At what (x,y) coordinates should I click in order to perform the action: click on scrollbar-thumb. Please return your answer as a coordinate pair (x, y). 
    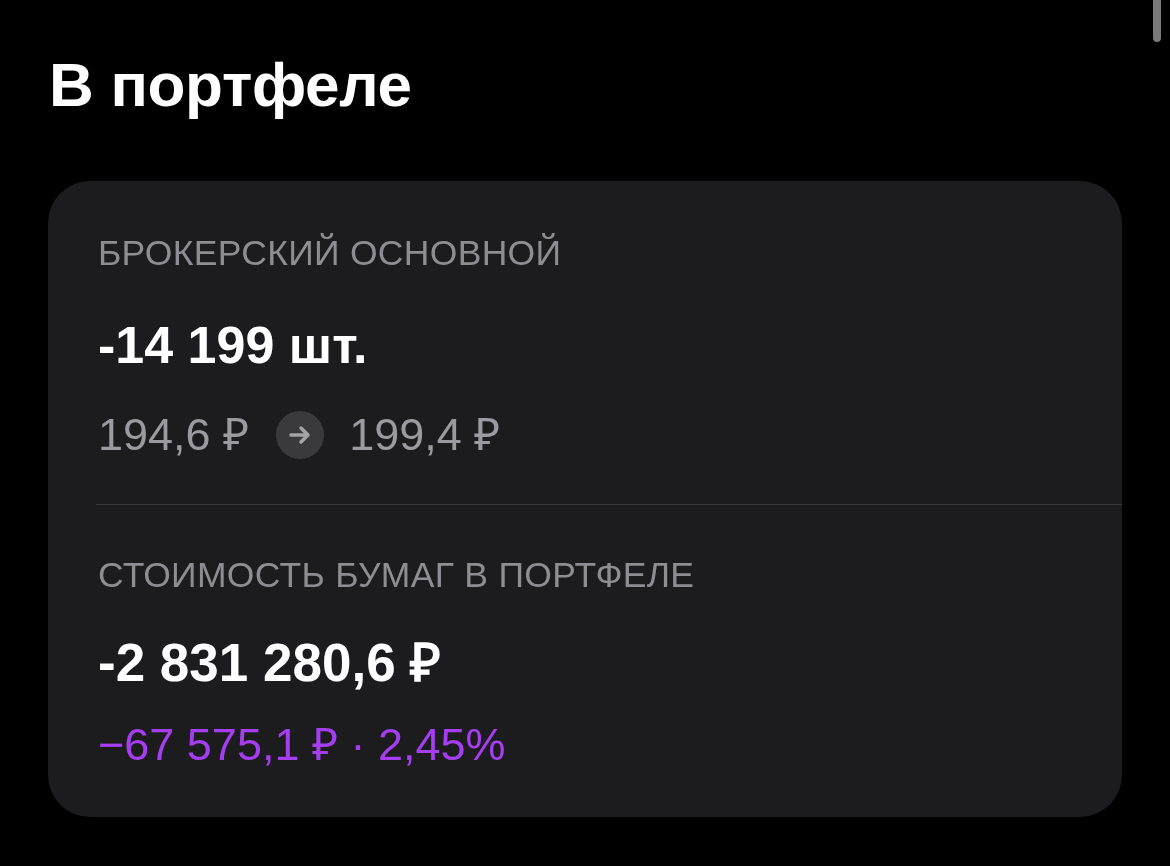
    Looking at the image, I should click on (1157, 21).